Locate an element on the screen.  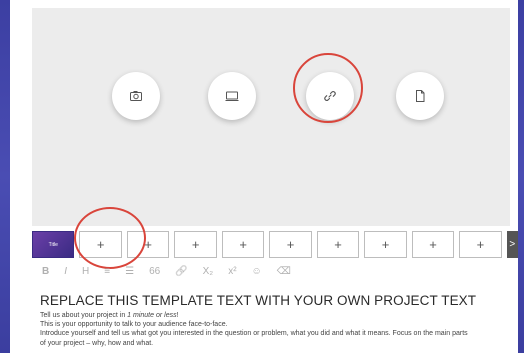
chevron-right-icon: > is located at coordinates (512, 244).